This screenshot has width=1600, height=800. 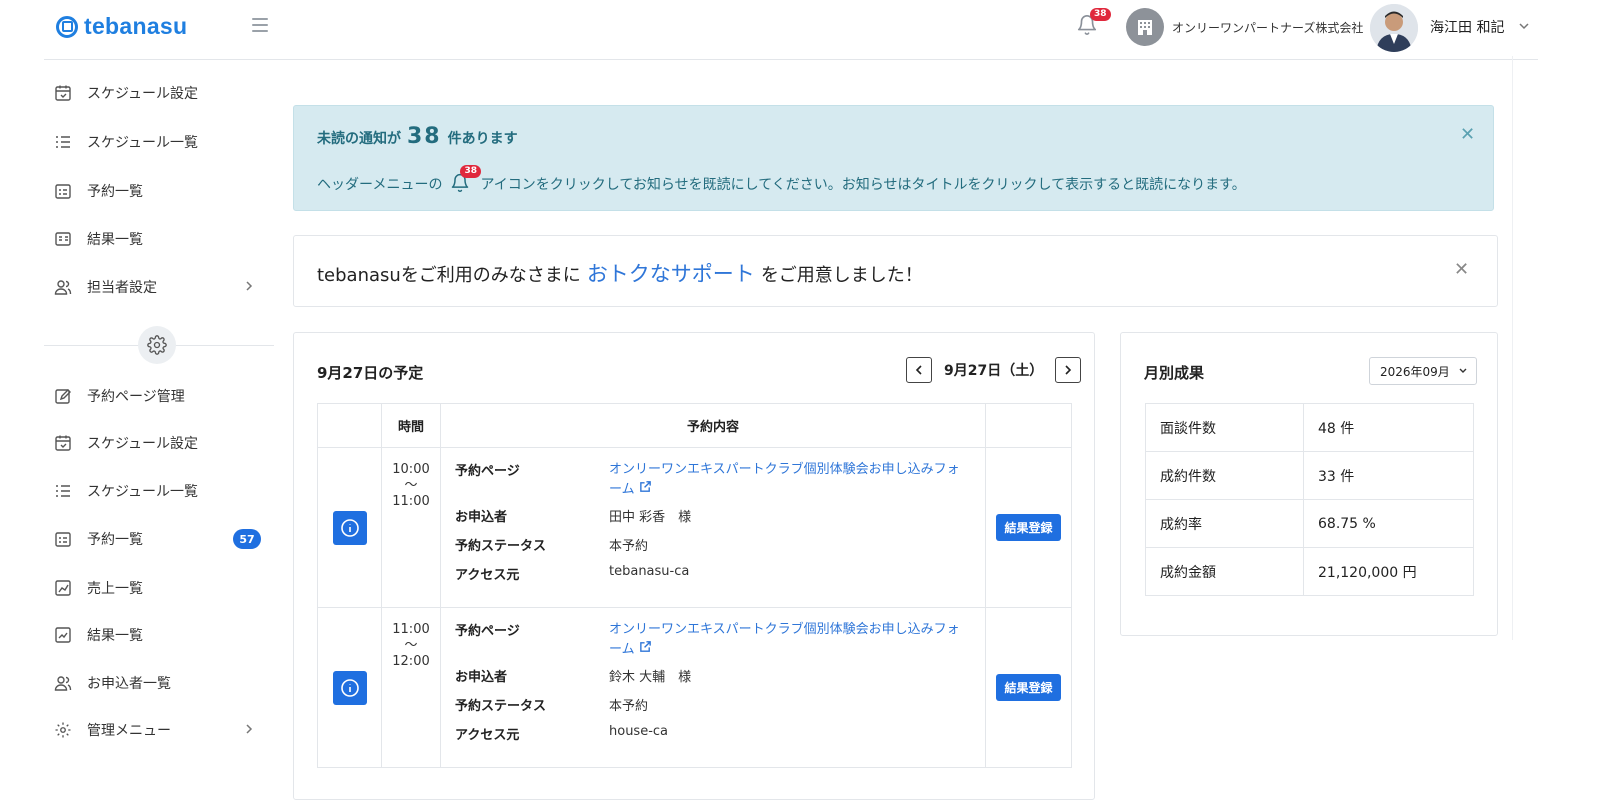 I want to click on sidebar-item-label: 予約ページ管理, so click(x=136, y=397).